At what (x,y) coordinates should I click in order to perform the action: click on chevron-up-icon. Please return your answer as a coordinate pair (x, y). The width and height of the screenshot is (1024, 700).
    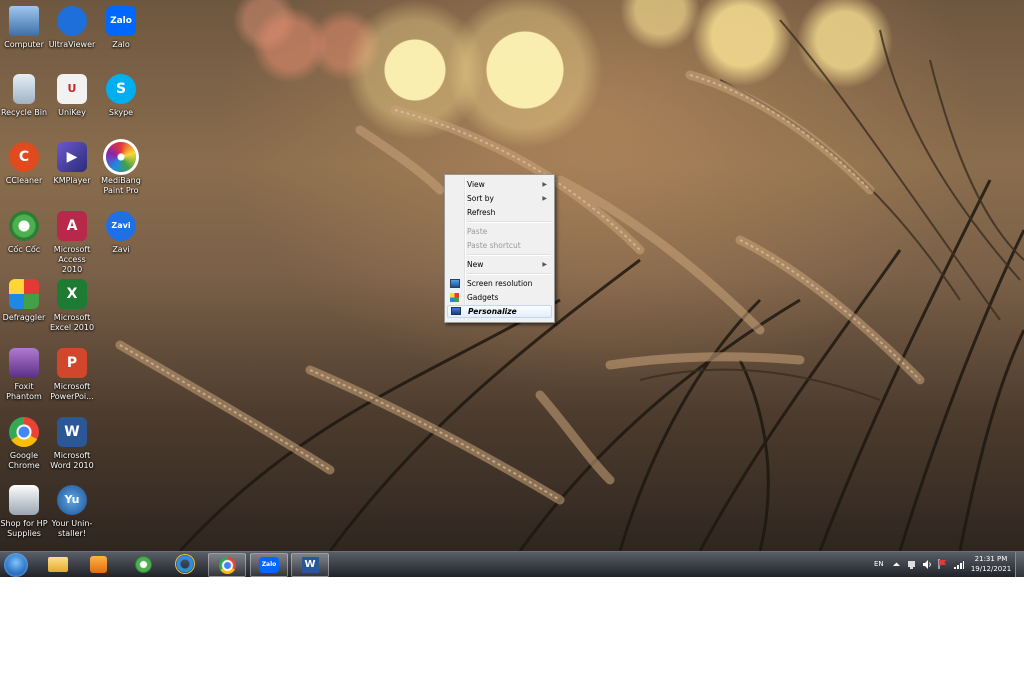
    Looking at the image, I should click on (896, 564).